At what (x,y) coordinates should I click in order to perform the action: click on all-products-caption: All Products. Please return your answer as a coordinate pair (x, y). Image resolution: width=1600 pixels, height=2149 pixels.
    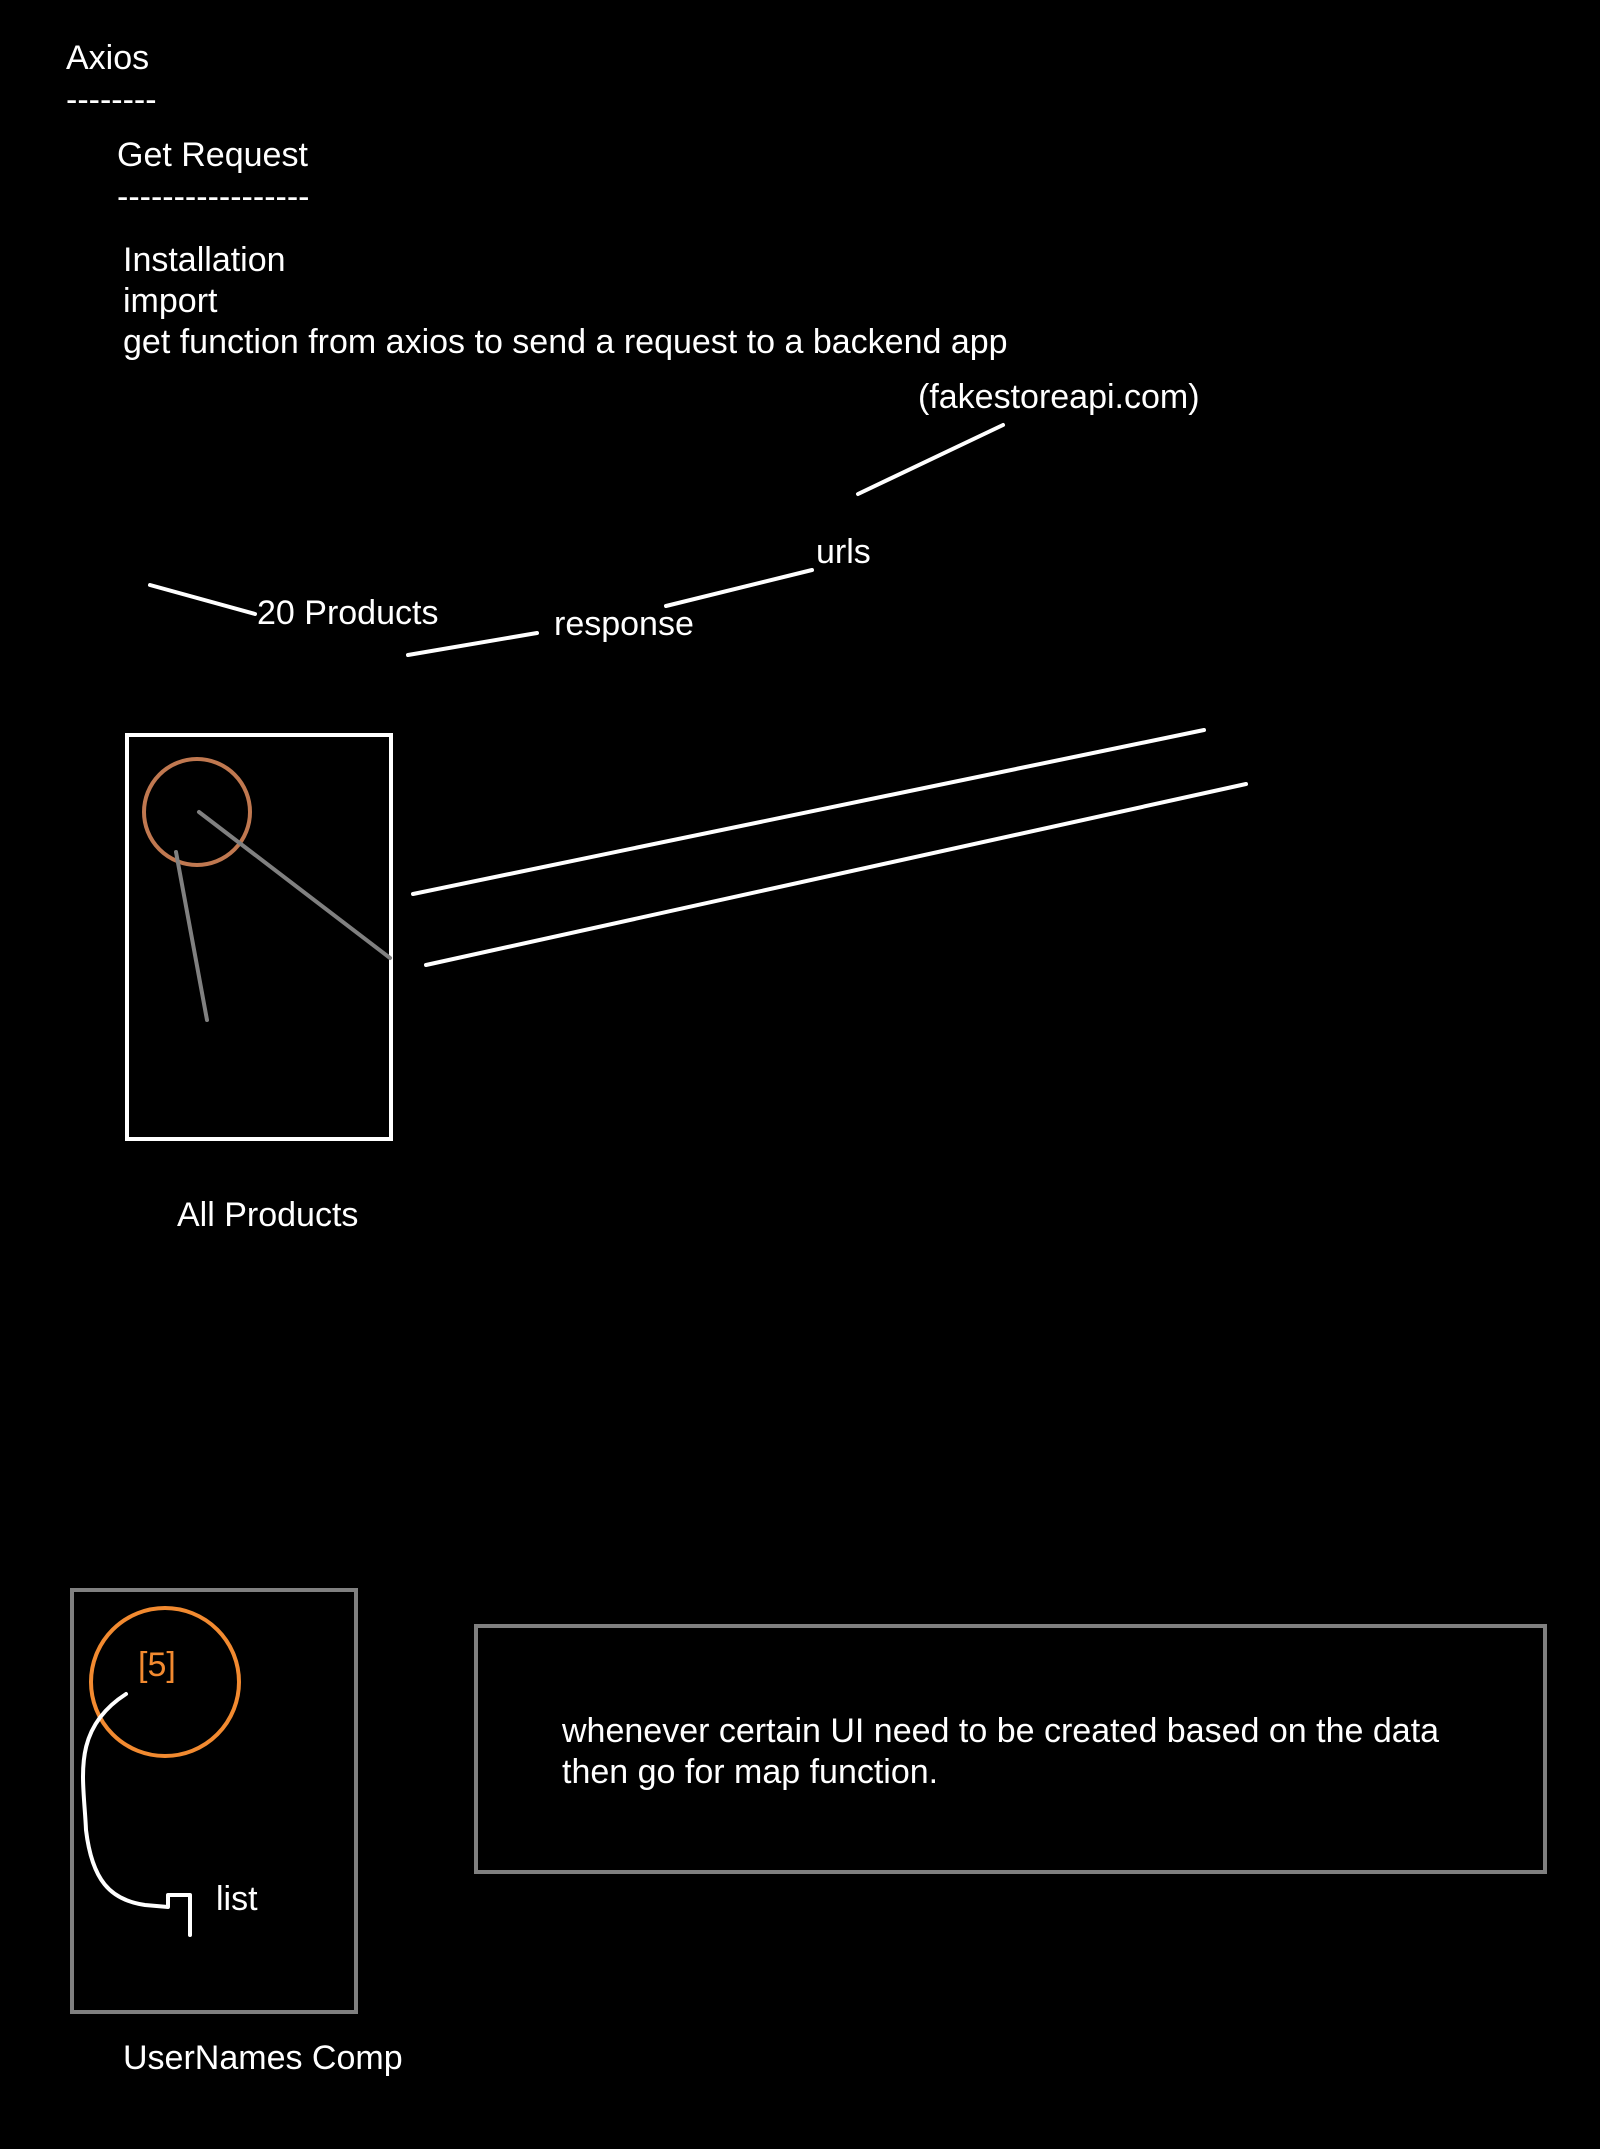
    Looking at the image, I should click on (268, 1215).